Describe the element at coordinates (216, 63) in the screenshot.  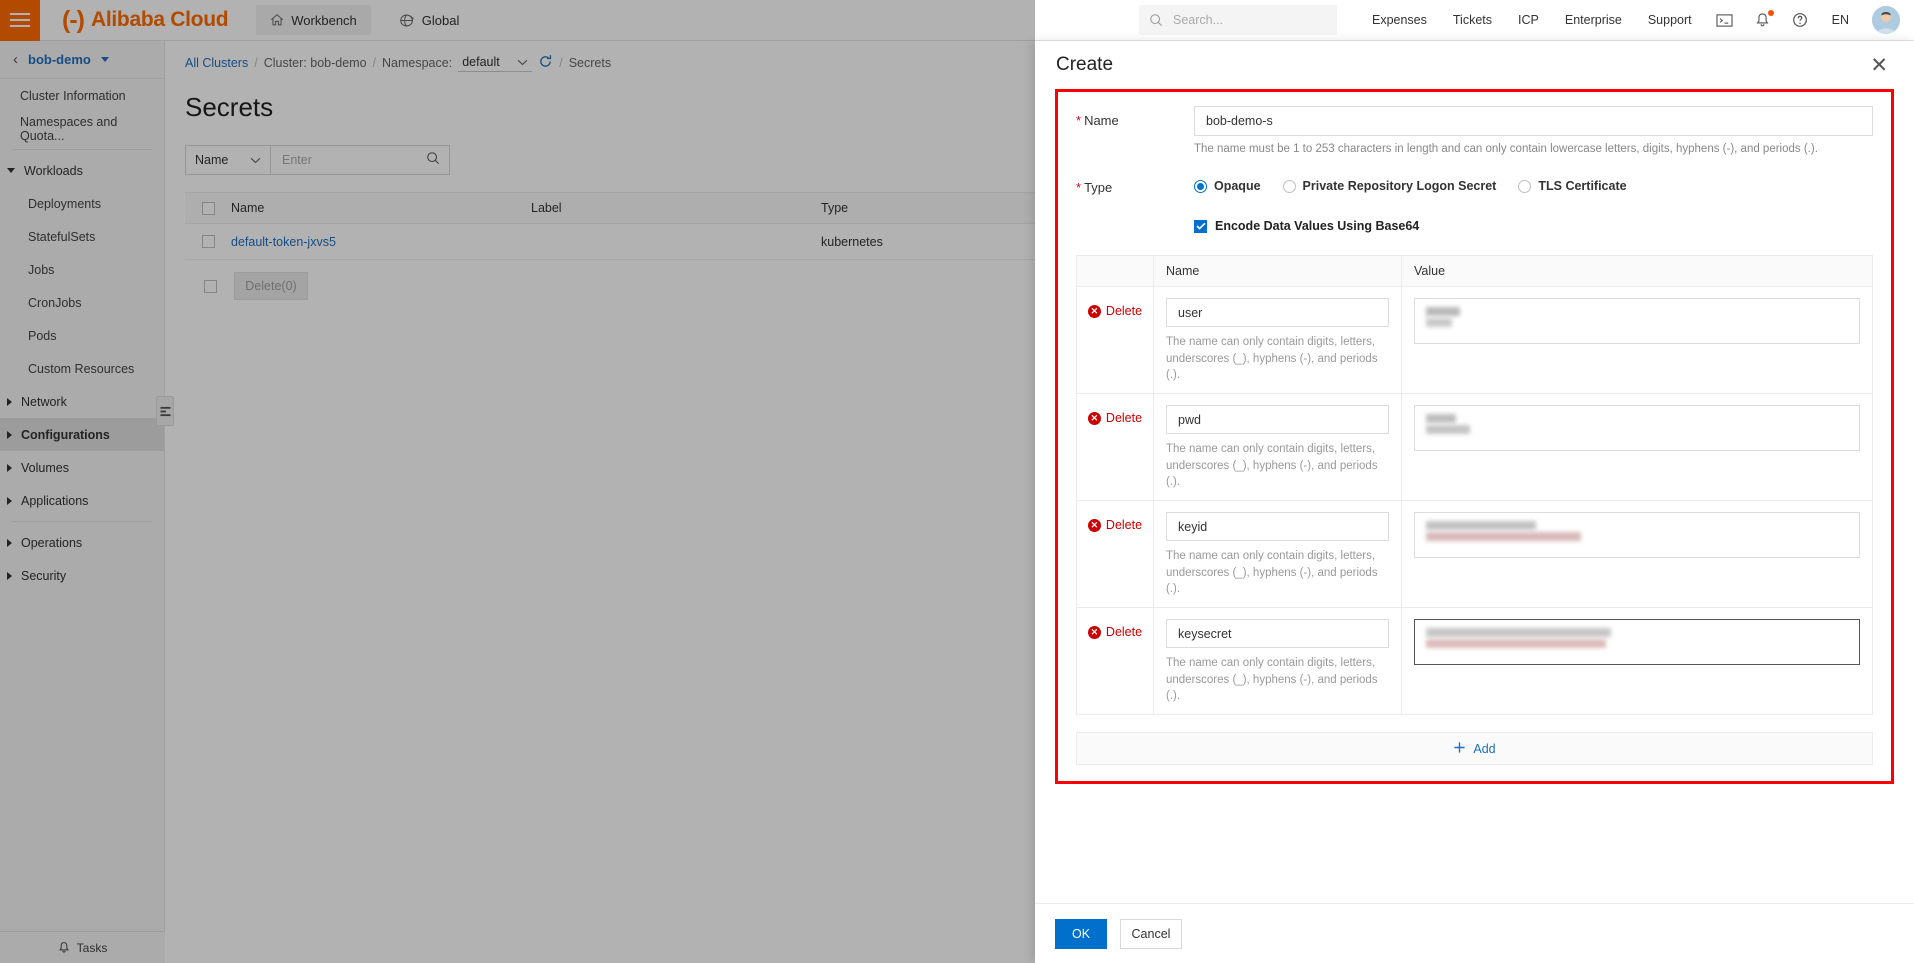
I see `breadcrumb-all-clusters: All Clusters` at that location.